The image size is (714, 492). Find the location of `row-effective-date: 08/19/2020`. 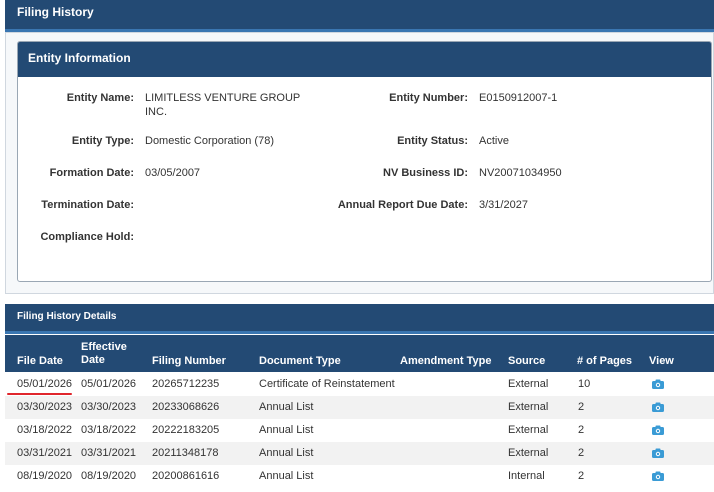

row-effective-date: 08/19/2020 is located at coordinates (109, 476).